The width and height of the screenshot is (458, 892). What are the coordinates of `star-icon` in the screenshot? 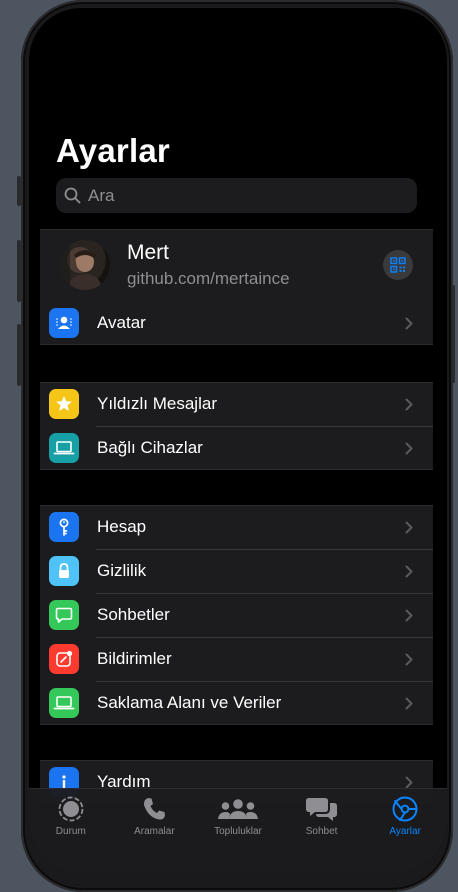 It's located at (64, 404).